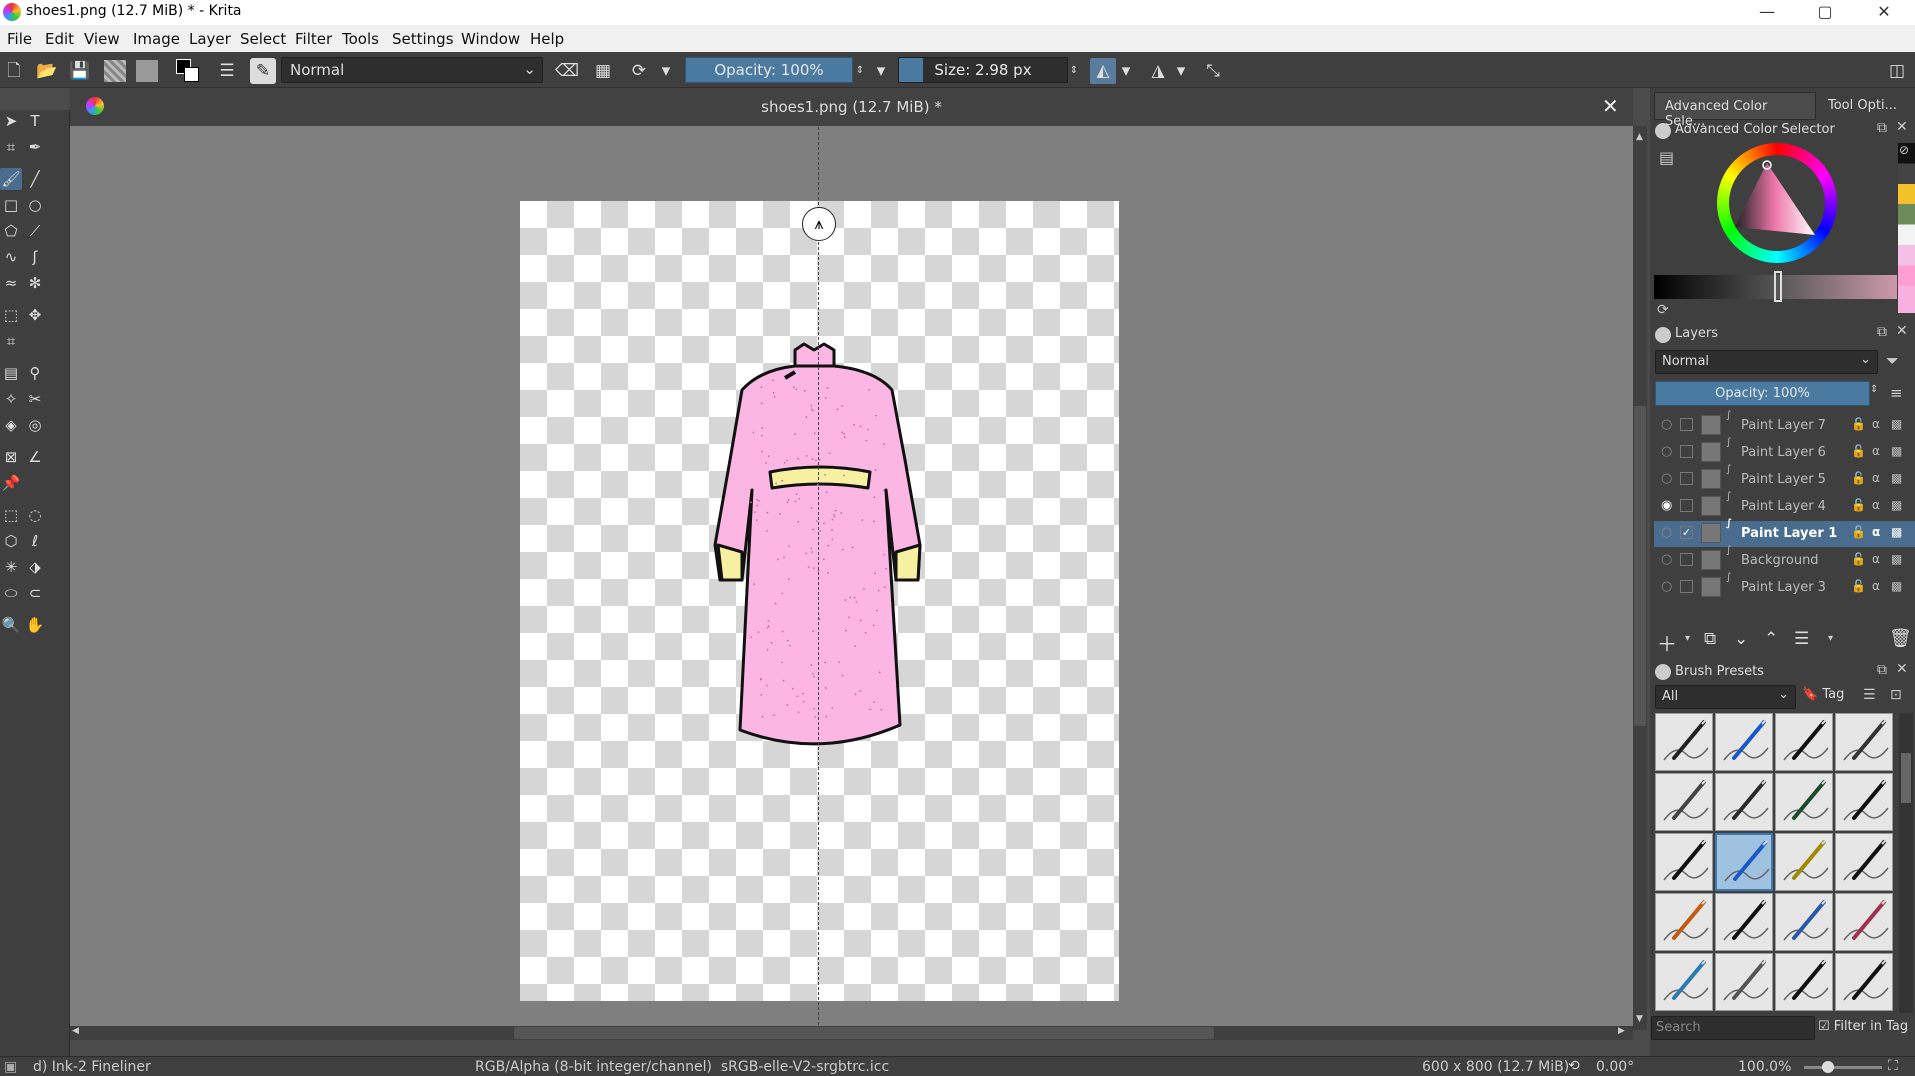 This screenshot has height=1076, width=1915. Describe the element at coordinates (188, 71) in the screenshot. I see `fg-bg-color-icon` at that location.